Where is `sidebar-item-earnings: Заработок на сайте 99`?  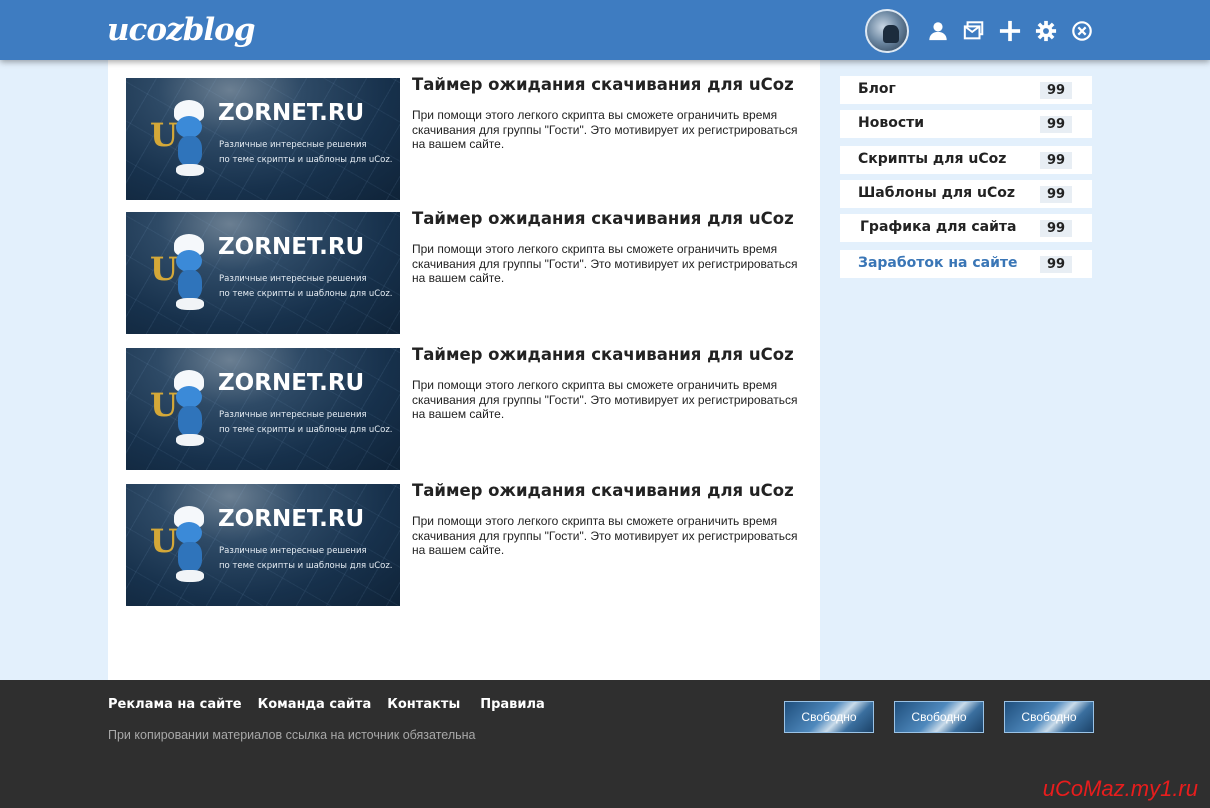 sidebar-item-earnings: Заработок на сайте 99 is located at coordinates (966, 264).